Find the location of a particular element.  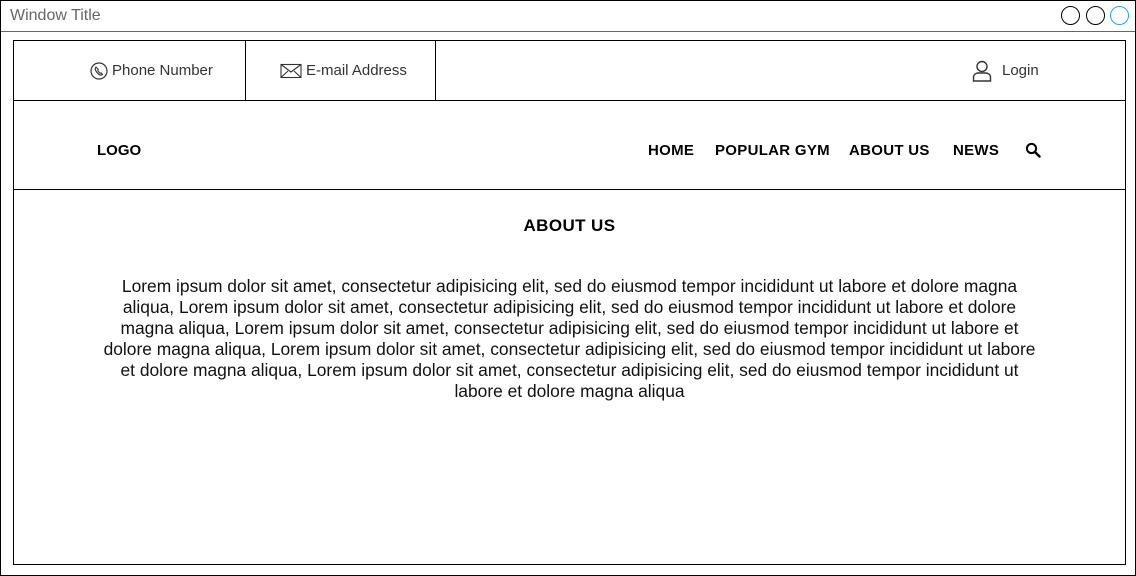

nav-news: NEWS is located at coordinates (976, 150).